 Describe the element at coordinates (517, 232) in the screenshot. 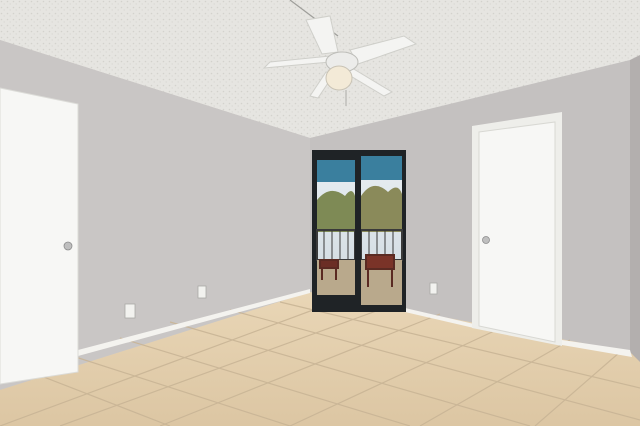

I see `closet-door` at that location.